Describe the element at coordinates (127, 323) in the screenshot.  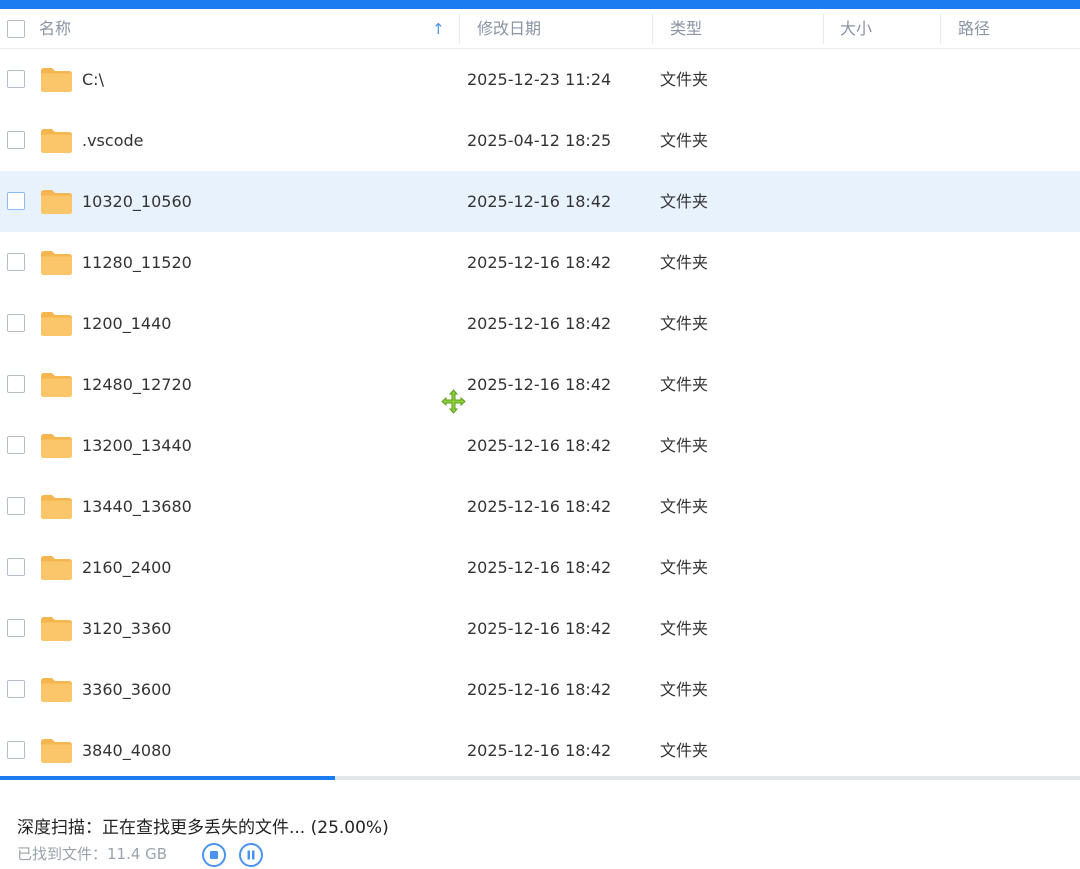
I see `file-name: 1200_1440` at that location.